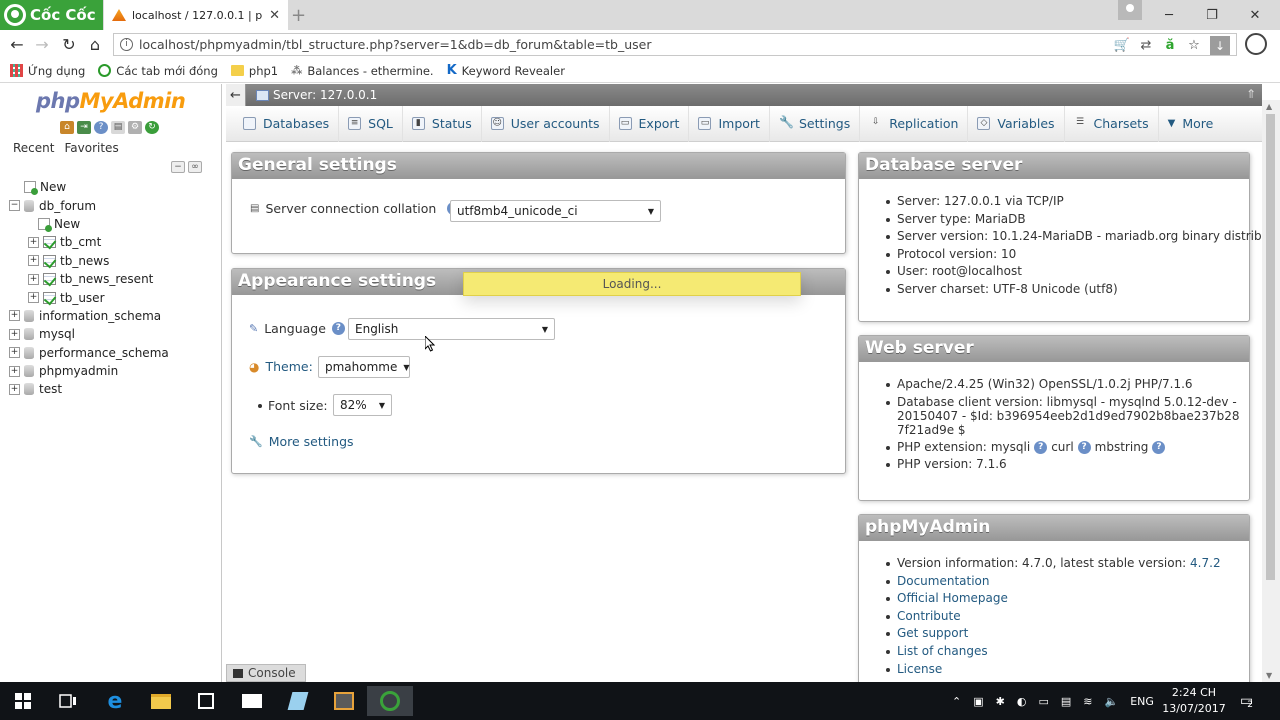 The image size is (1280, 720). What do you see at coordinates (69, 44) in the screenshot?
I see `reload-button: ↻` at bounding box center [69, 44].